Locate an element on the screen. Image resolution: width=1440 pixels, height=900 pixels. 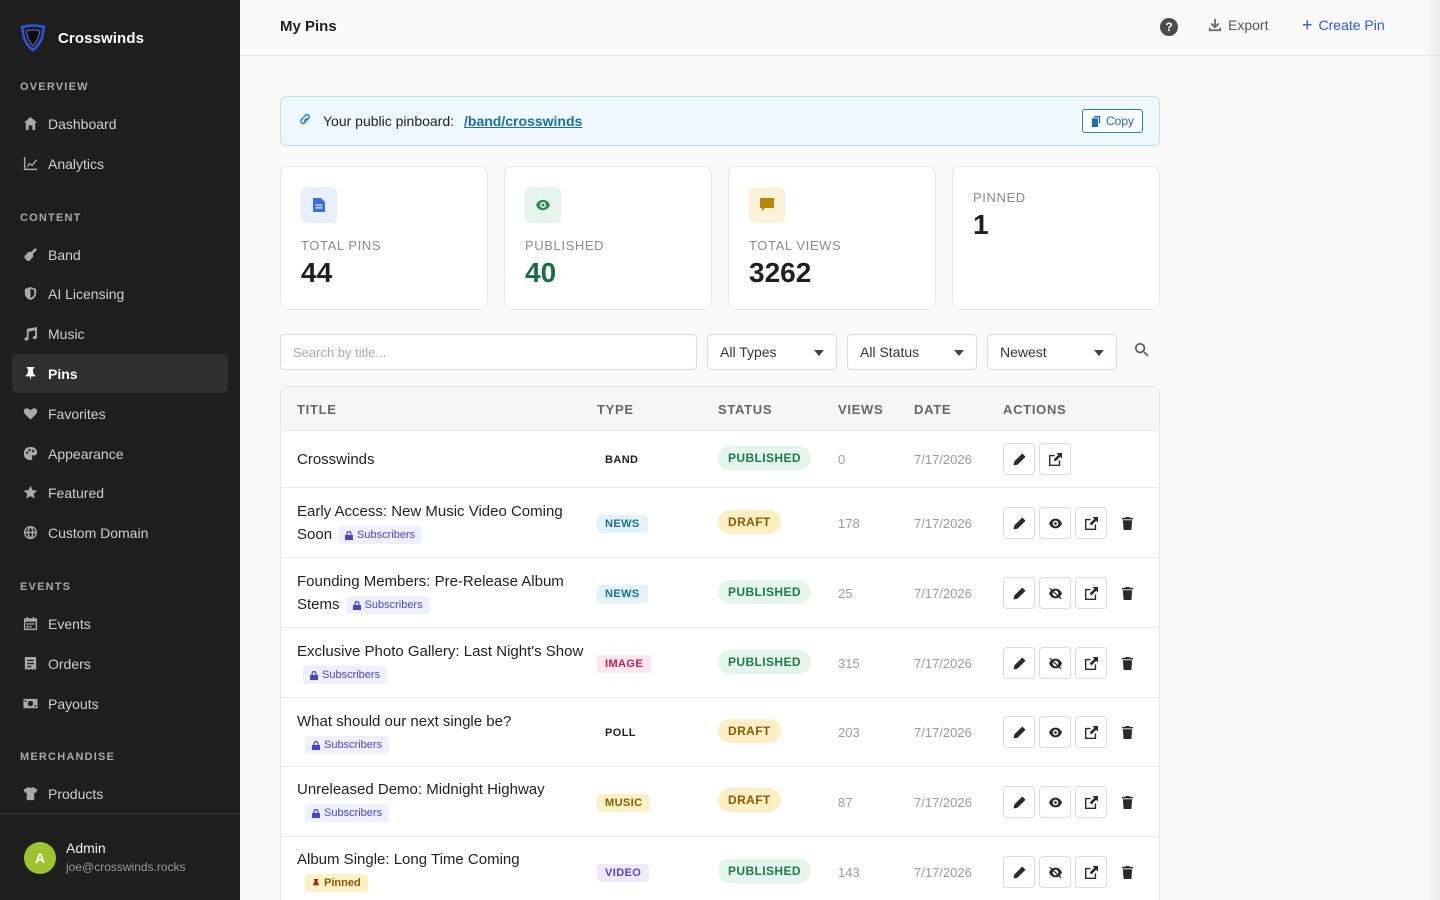
sidebar-item-custom-domain: Custom Domain is located at coordinates (120, 532).